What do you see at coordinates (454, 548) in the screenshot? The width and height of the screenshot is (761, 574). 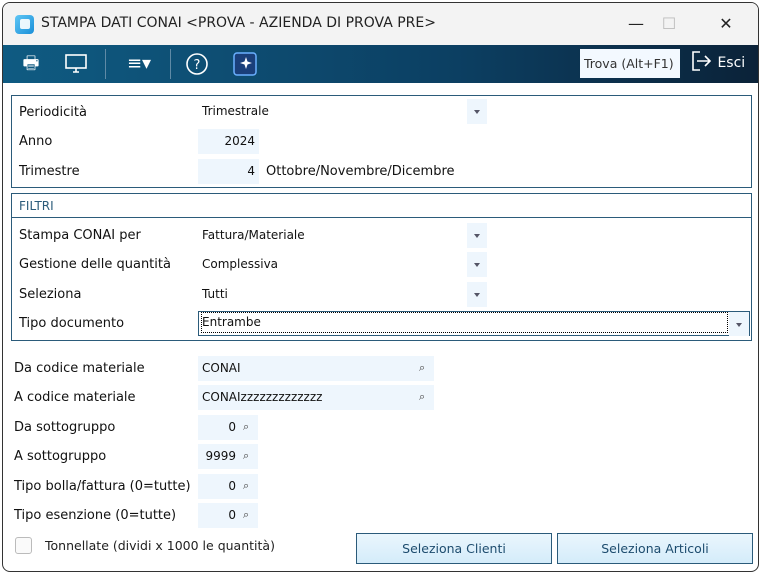 I see `seleziona-clienti-button: Seleziona Clienti` at bounding box center [454, 548].